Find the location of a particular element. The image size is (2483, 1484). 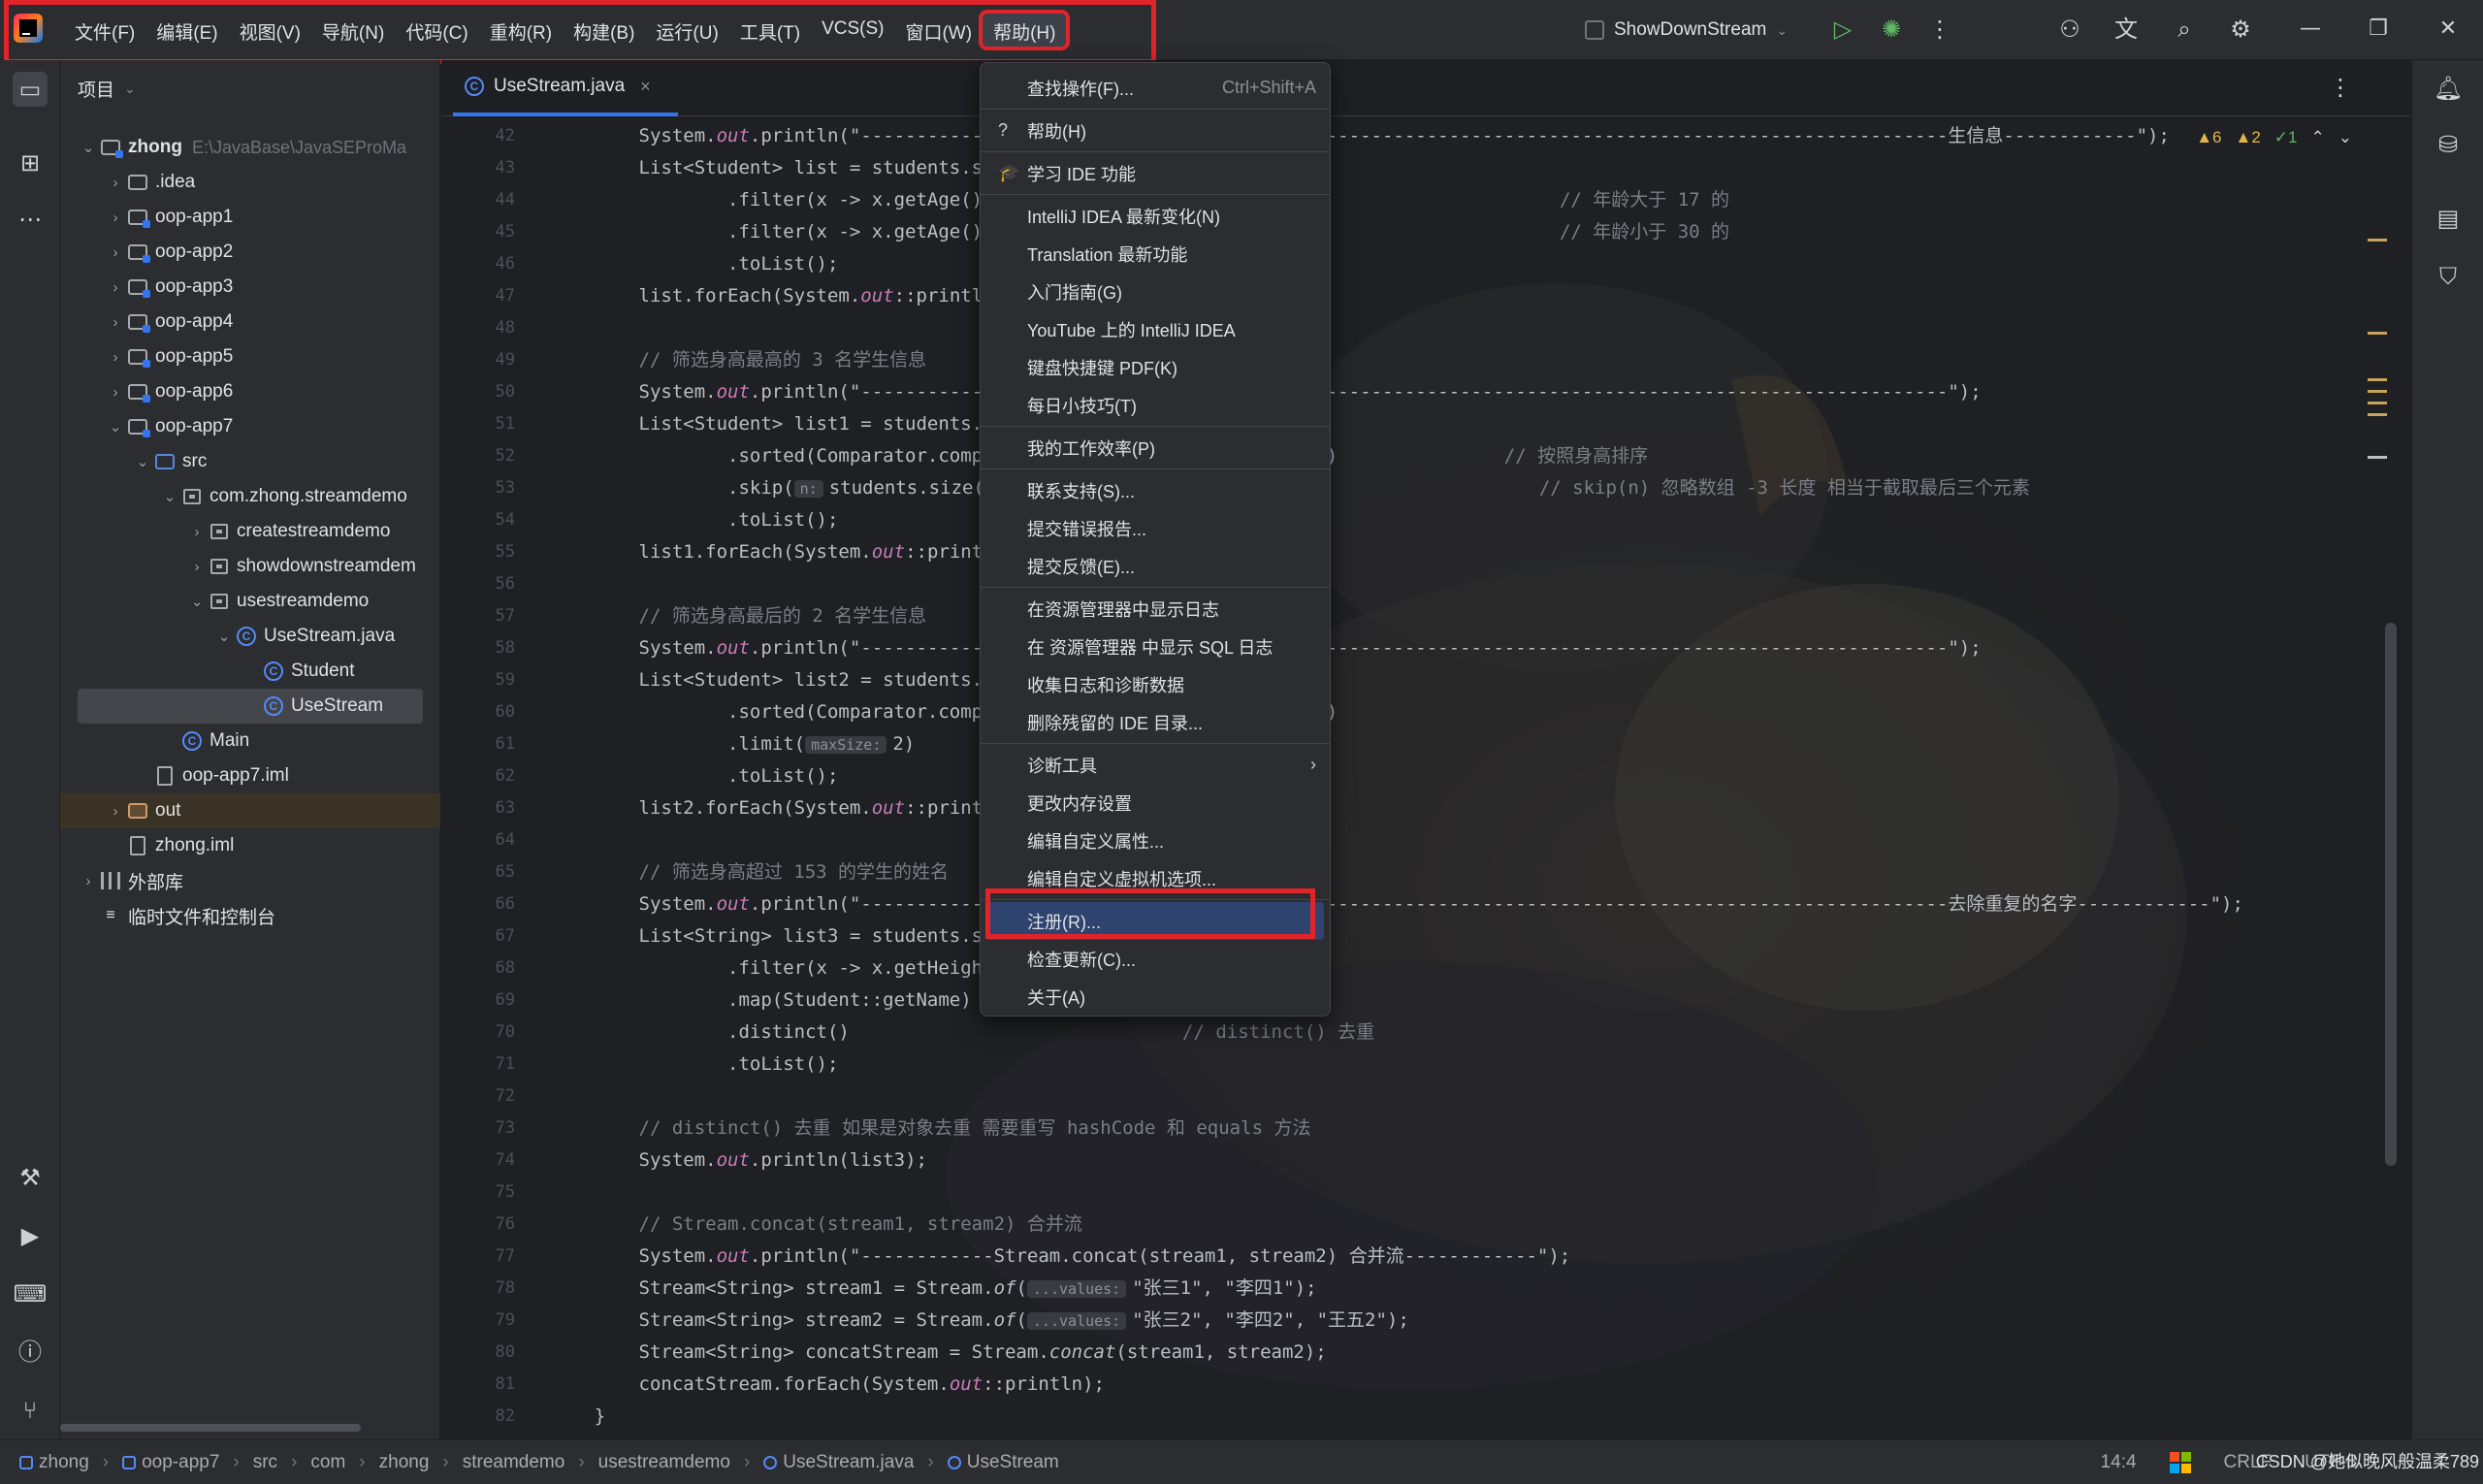

help-menu-item: 🎓 学习 IDE 功能 is located at coordinates (1155, 173).